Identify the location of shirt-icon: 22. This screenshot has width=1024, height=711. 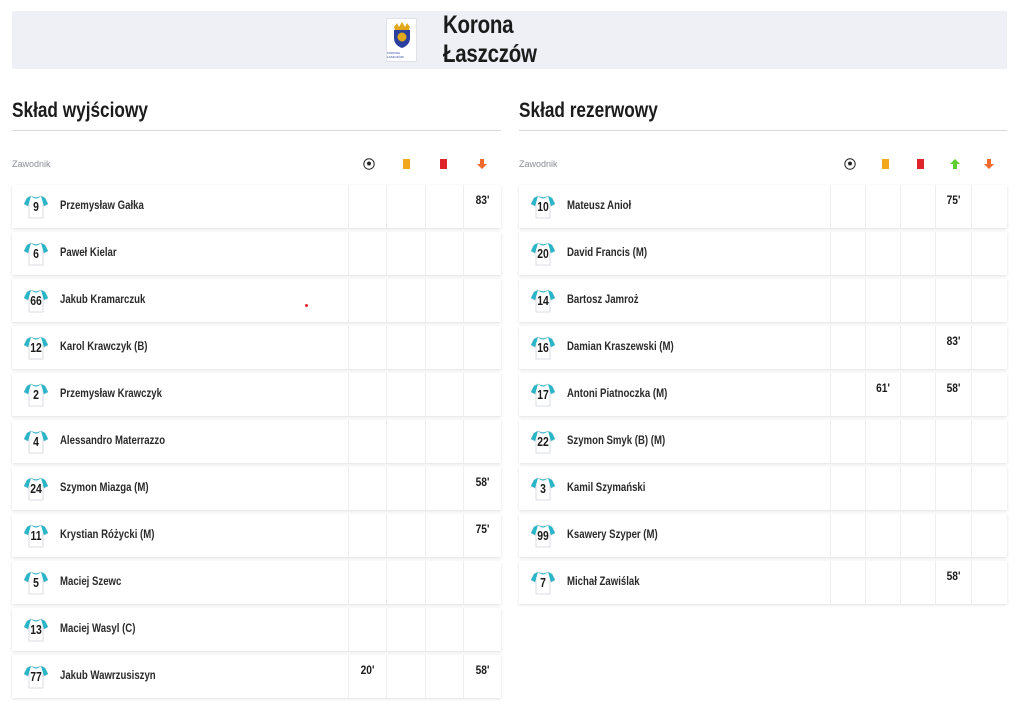
(543, 442).